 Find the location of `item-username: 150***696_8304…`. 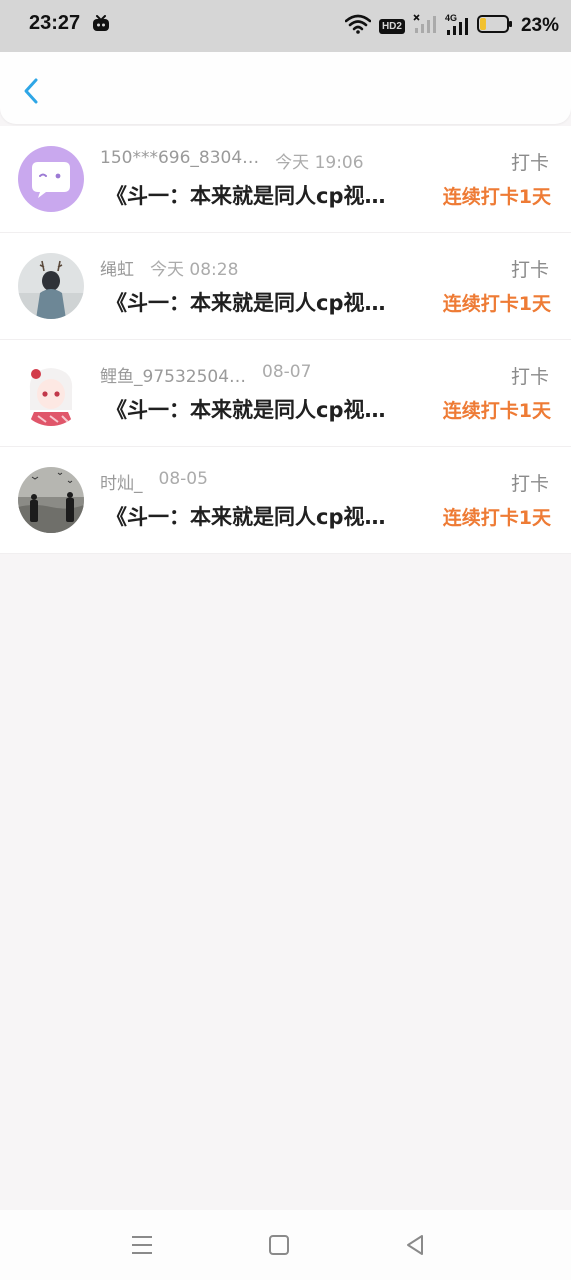

item-username: 150***696_8304… is located at coordinates (179, 158).